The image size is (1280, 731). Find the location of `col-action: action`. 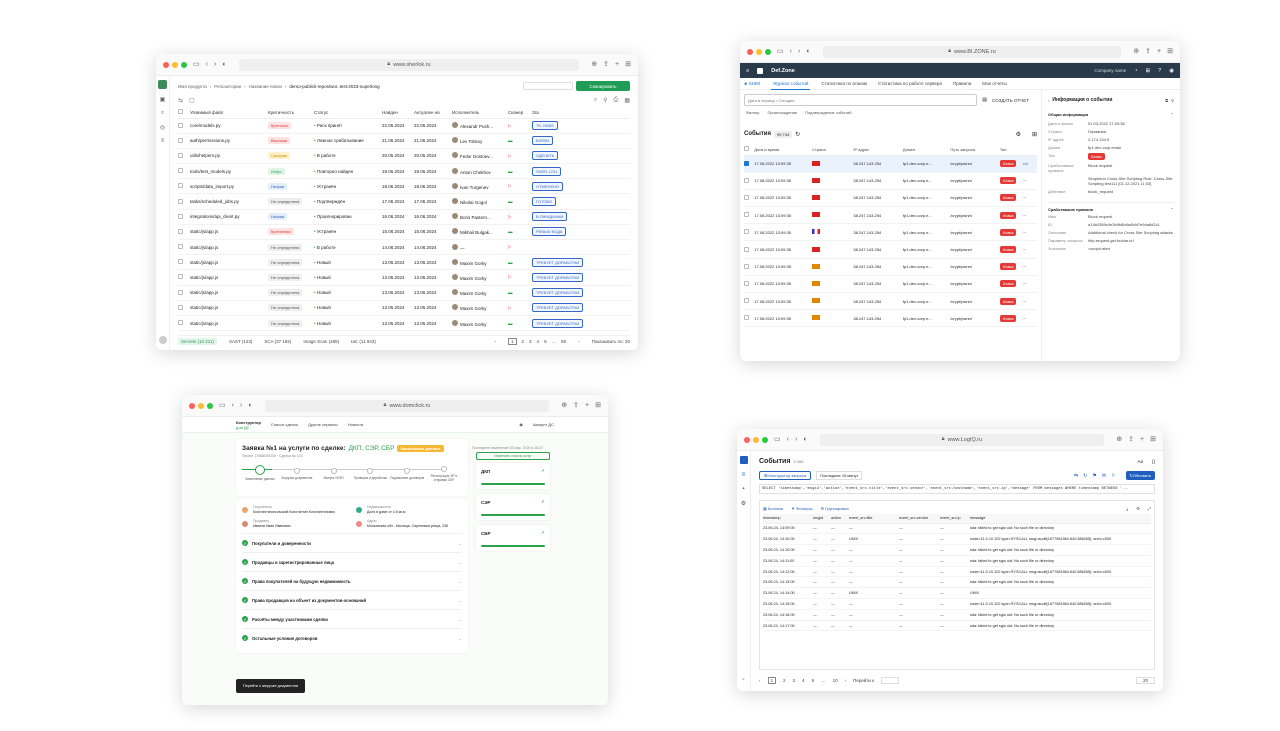

col-action: action is located at coordinates (840, 518).